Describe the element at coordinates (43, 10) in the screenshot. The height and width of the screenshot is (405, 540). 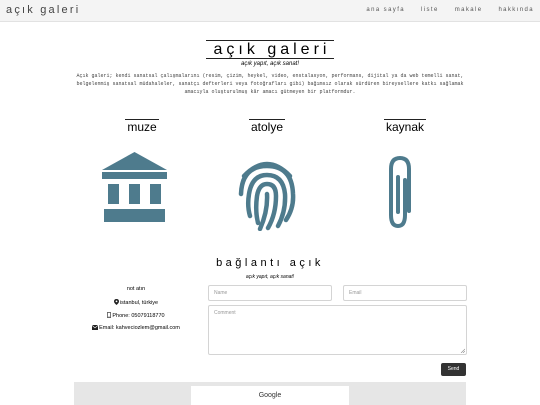
I see `brand-logo: açık galeri` at that location.